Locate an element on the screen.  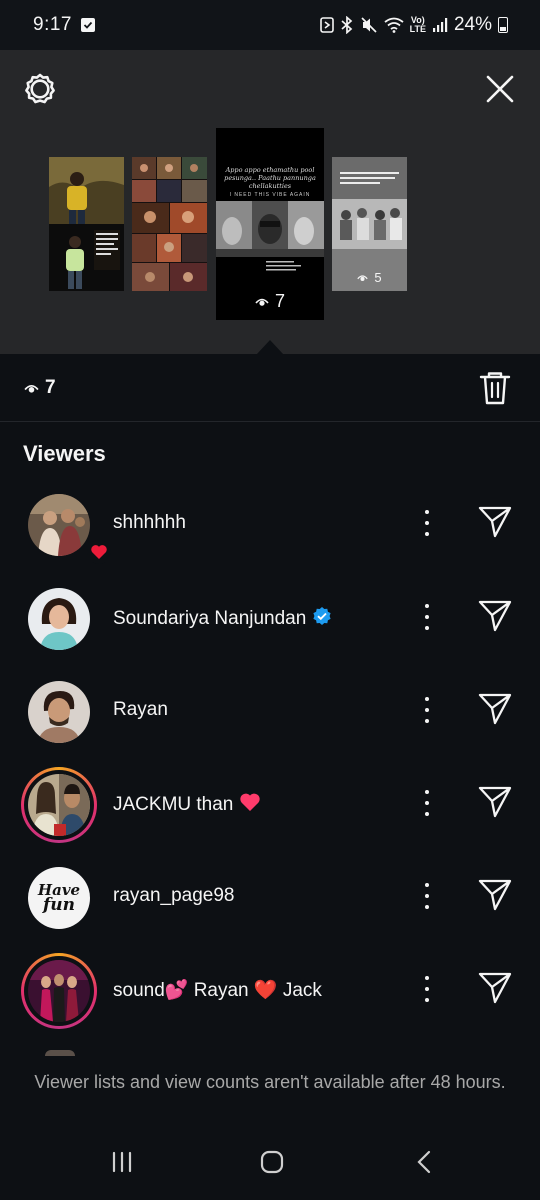
story-3-view-count: 7 is located at coordinates (270, 301).